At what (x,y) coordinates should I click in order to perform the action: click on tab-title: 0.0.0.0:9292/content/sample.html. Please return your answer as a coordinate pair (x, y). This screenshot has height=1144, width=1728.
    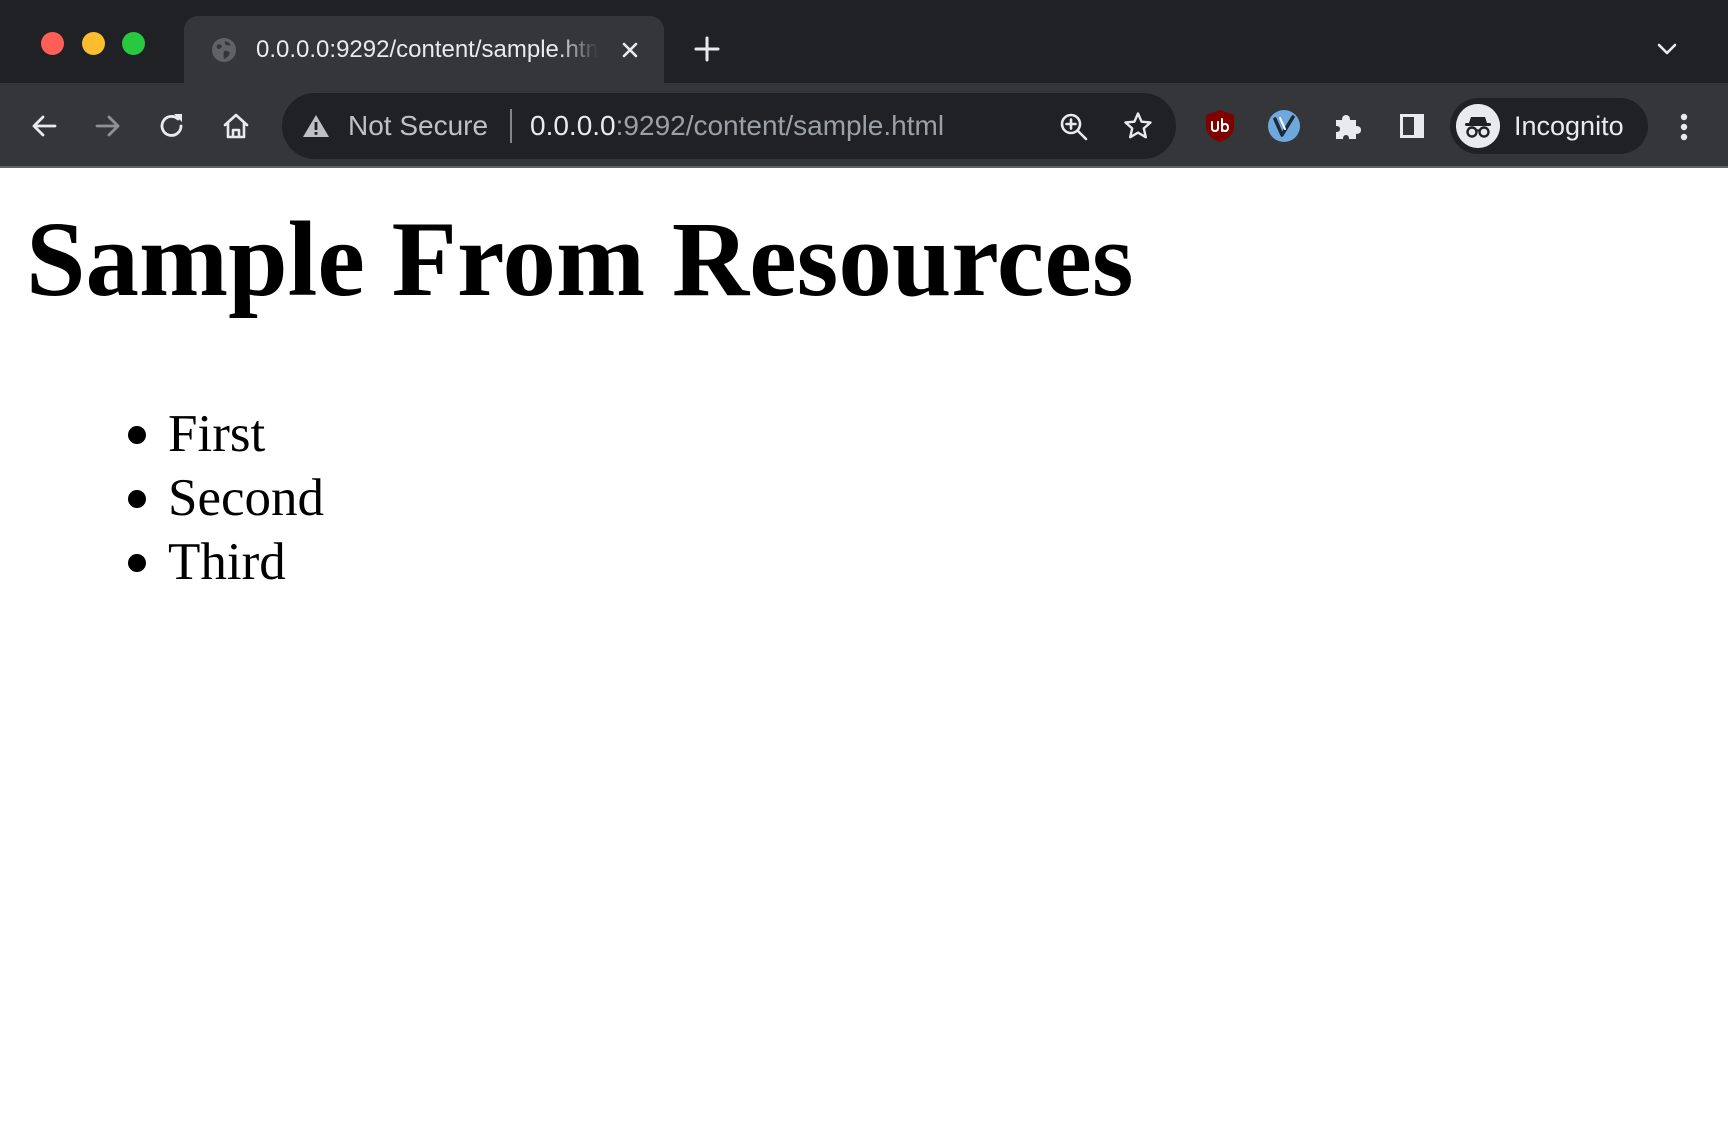
    Looking at the image, I should click on (427, 49).